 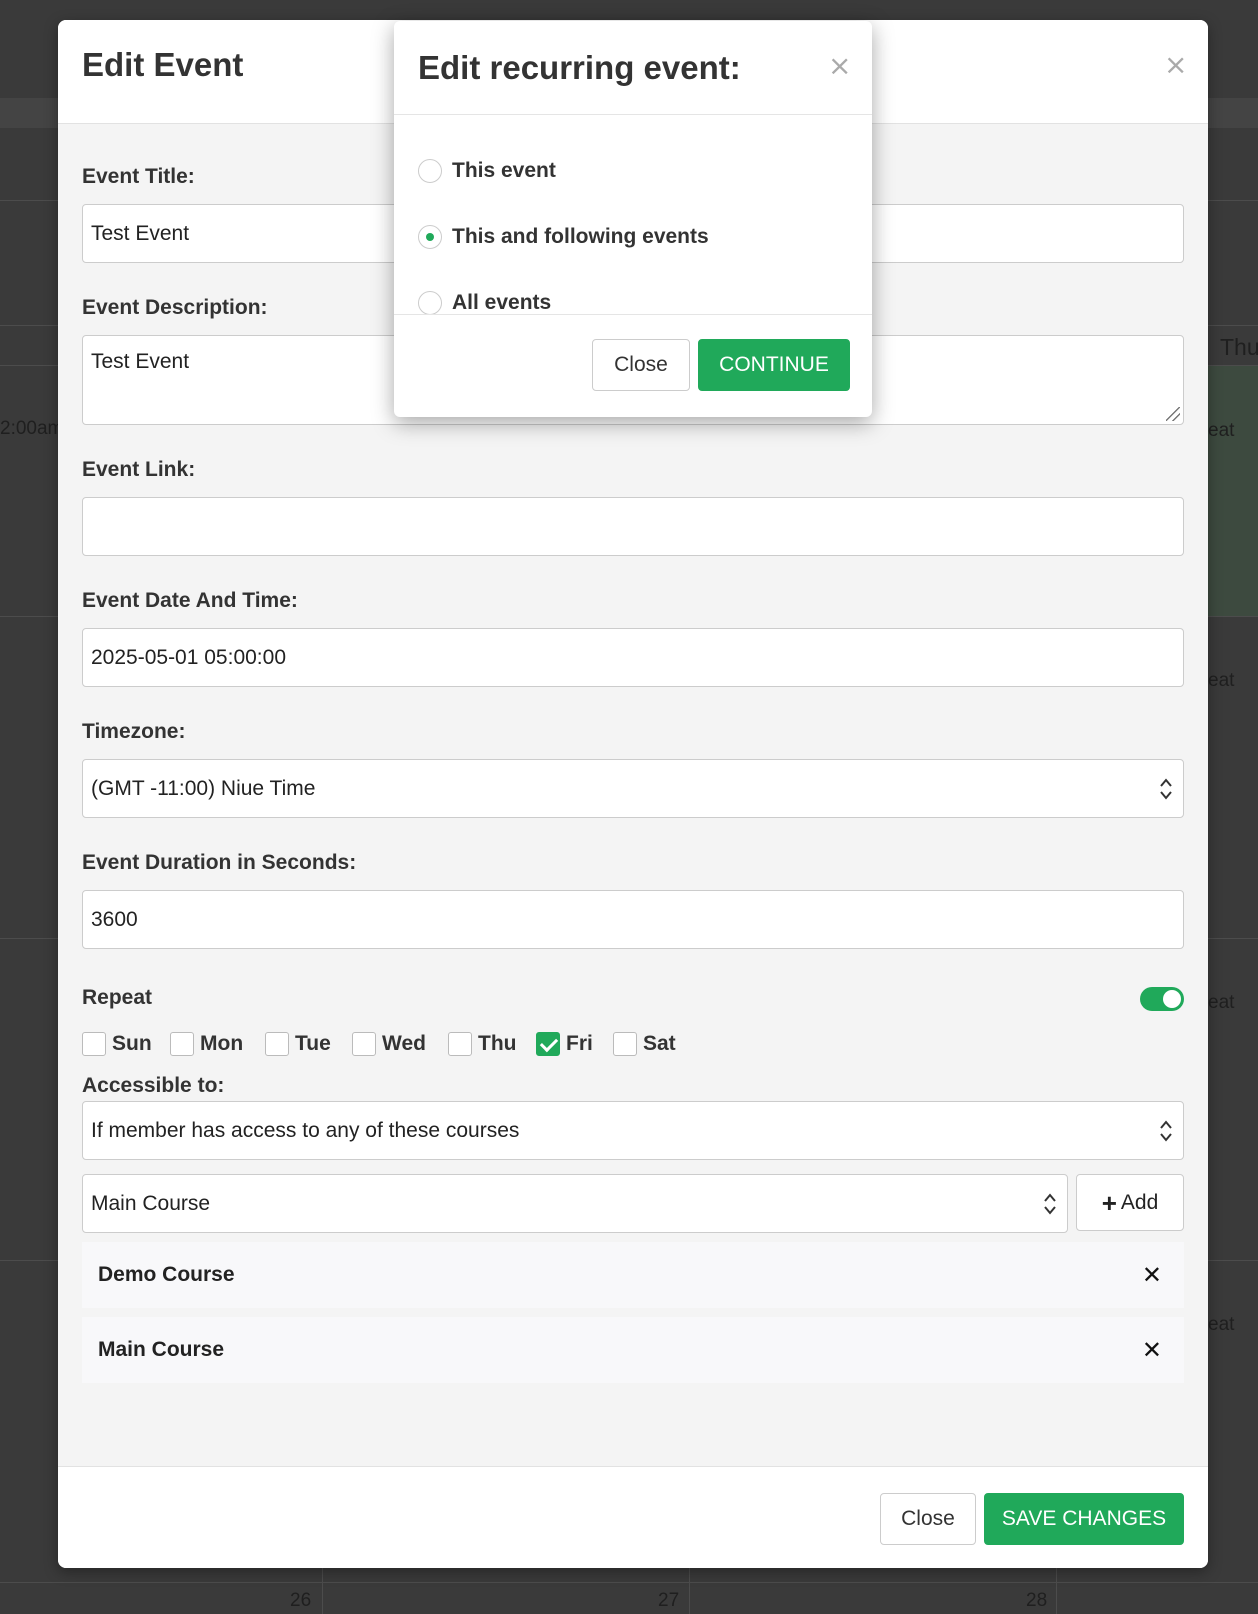 What do you see at coordinates (32, 428) in the screenshot?
I see `calendar-time-label: 2:00am` at bounding box center [32, 428].